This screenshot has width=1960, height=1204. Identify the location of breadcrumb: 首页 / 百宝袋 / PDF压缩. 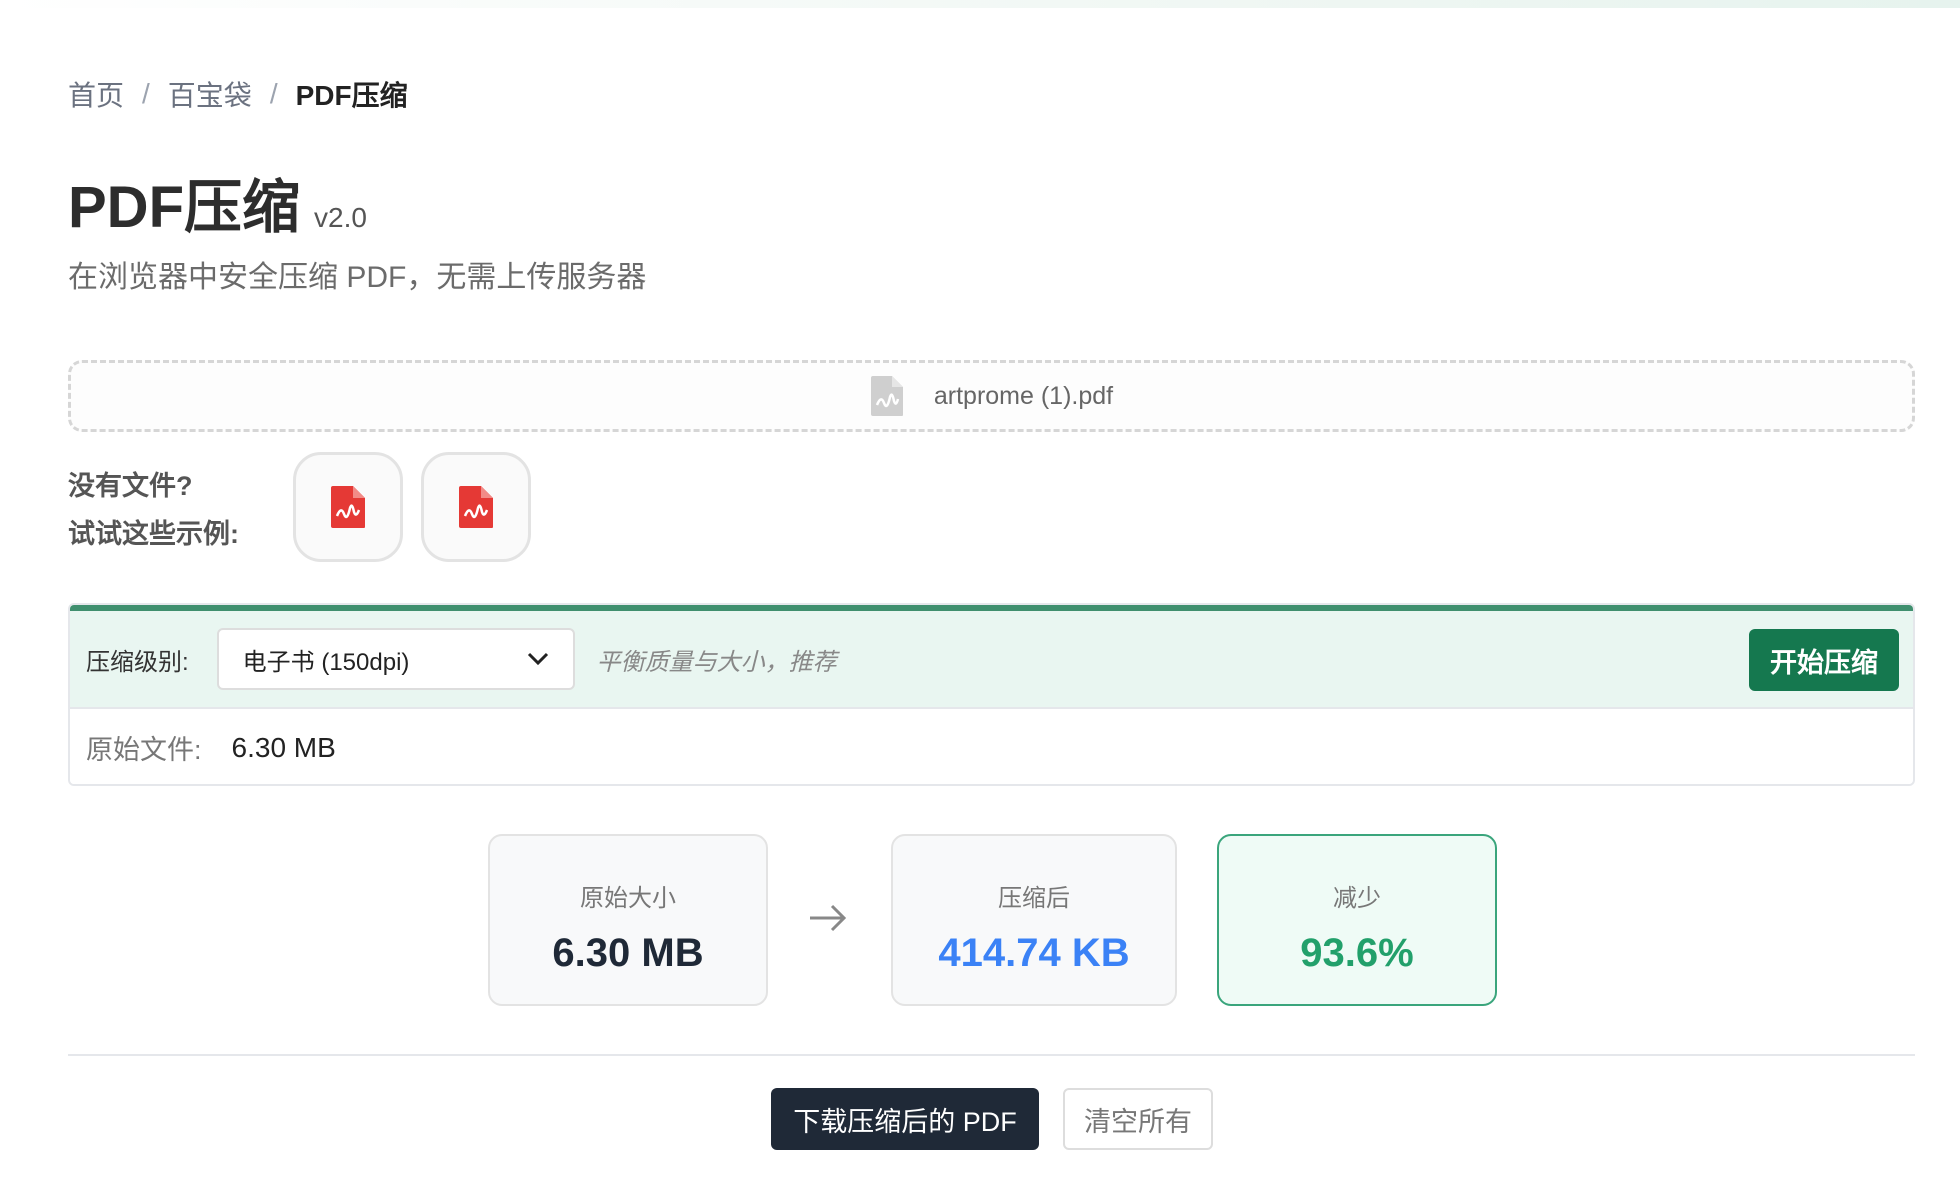
(238, 94).